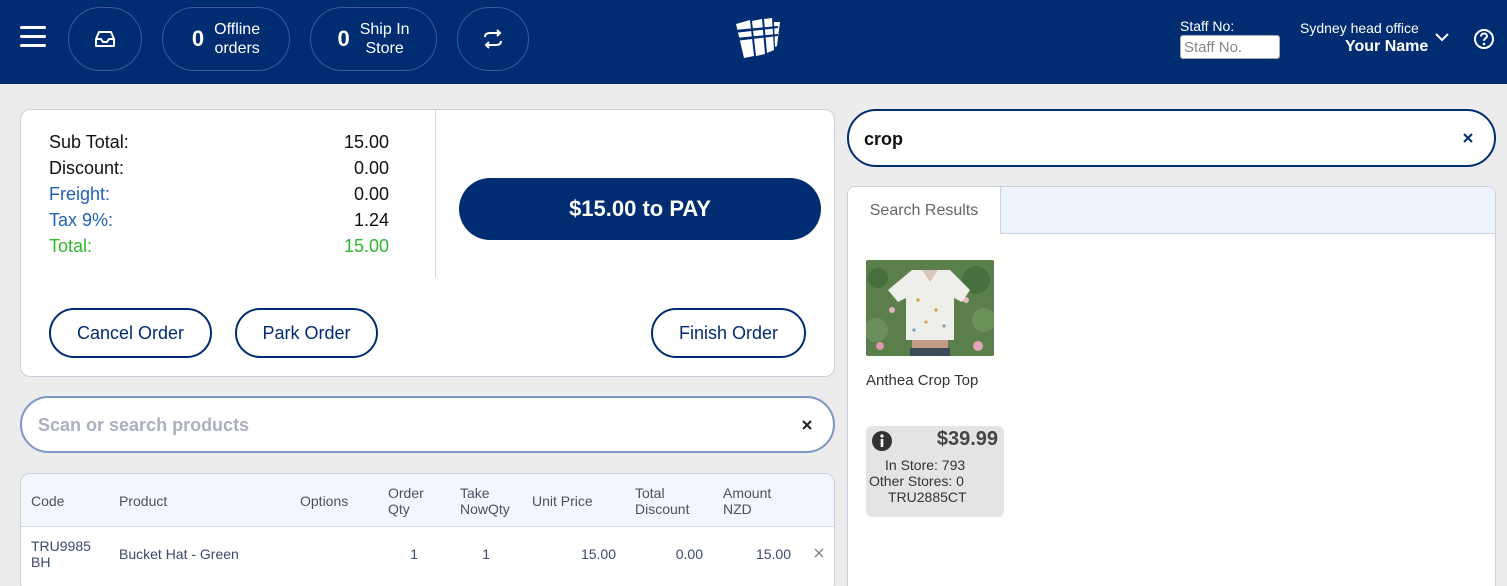 Image resolution: width=1507 pixels, height=586 pixels. What do you see at coordinates (79, 194) in the screenshot?
I see `freight-link: Freight:` at bounding box center [79, 194].